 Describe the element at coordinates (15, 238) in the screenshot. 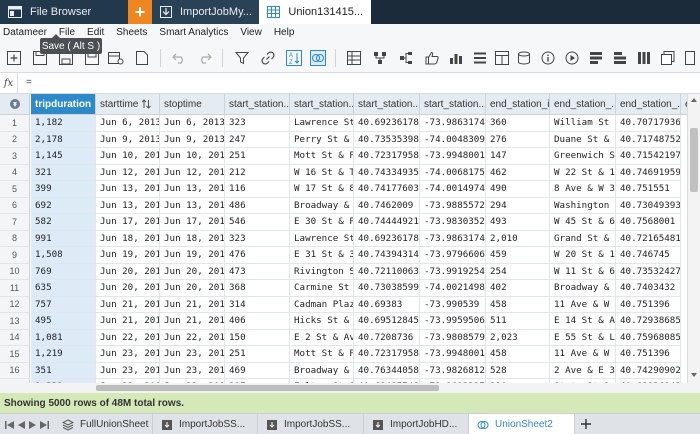

I see `row-number: 8` at that location.